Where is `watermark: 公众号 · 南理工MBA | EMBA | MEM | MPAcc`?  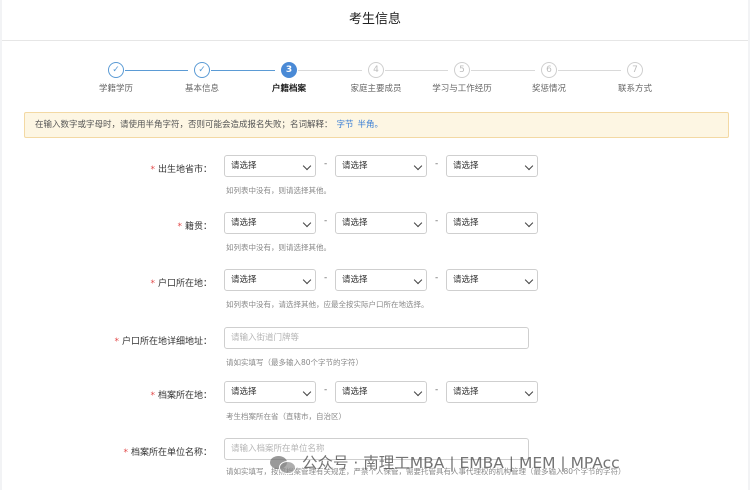 watermark: 公众号 · 南理工MBA | EMBA | MEM | MPAcc is located at coordinates (505, 463).